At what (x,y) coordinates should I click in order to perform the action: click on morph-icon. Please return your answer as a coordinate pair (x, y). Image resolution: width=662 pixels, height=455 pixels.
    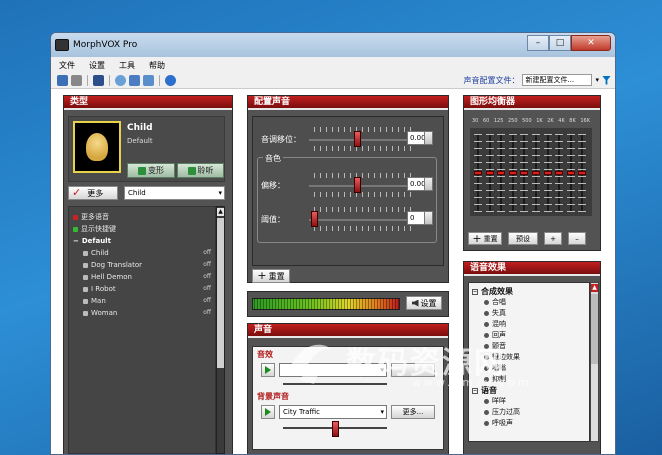
    Looking at the image, I should click on (98, 80).